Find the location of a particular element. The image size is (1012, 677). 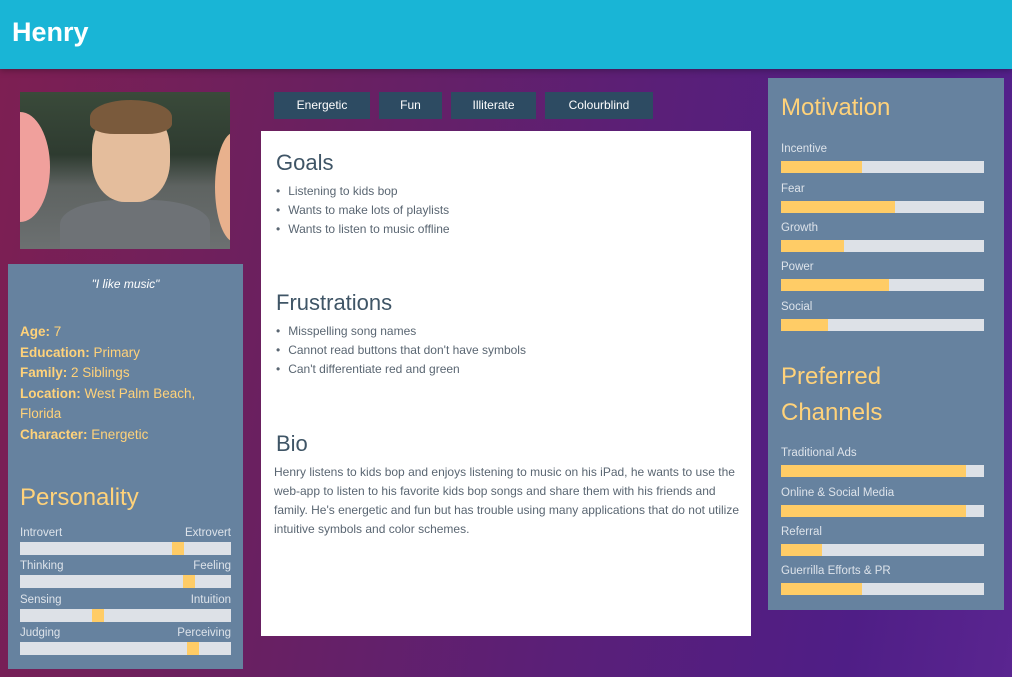

list-item: Wants to make lots of playlists is located at coordinates (363, 210).